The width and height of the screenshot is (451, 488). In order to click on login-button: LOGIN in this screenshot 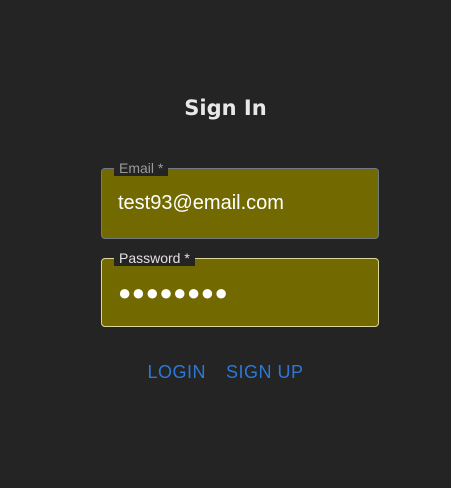, I will do `click(176, 372)`.